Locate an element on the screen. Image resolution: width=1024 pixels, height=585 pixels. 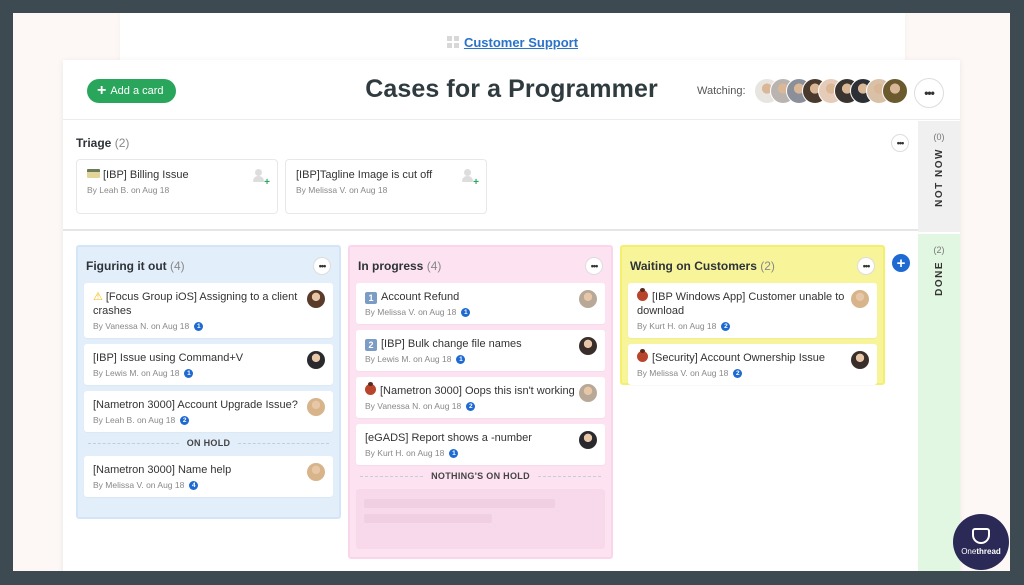
number-1-icon: 1 is located at coordinates (371, 298).